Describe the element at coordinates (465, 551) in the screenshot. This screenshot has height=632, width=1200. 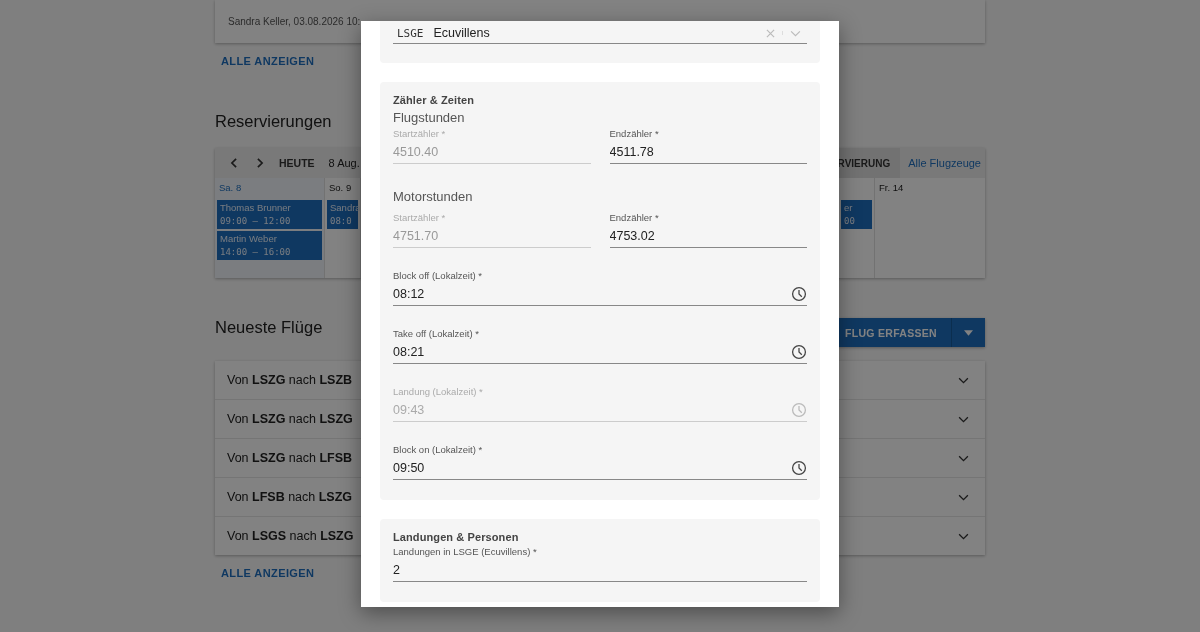
I see `field-label: Landungen in LSGE (Ecuvillens) *` at that location.